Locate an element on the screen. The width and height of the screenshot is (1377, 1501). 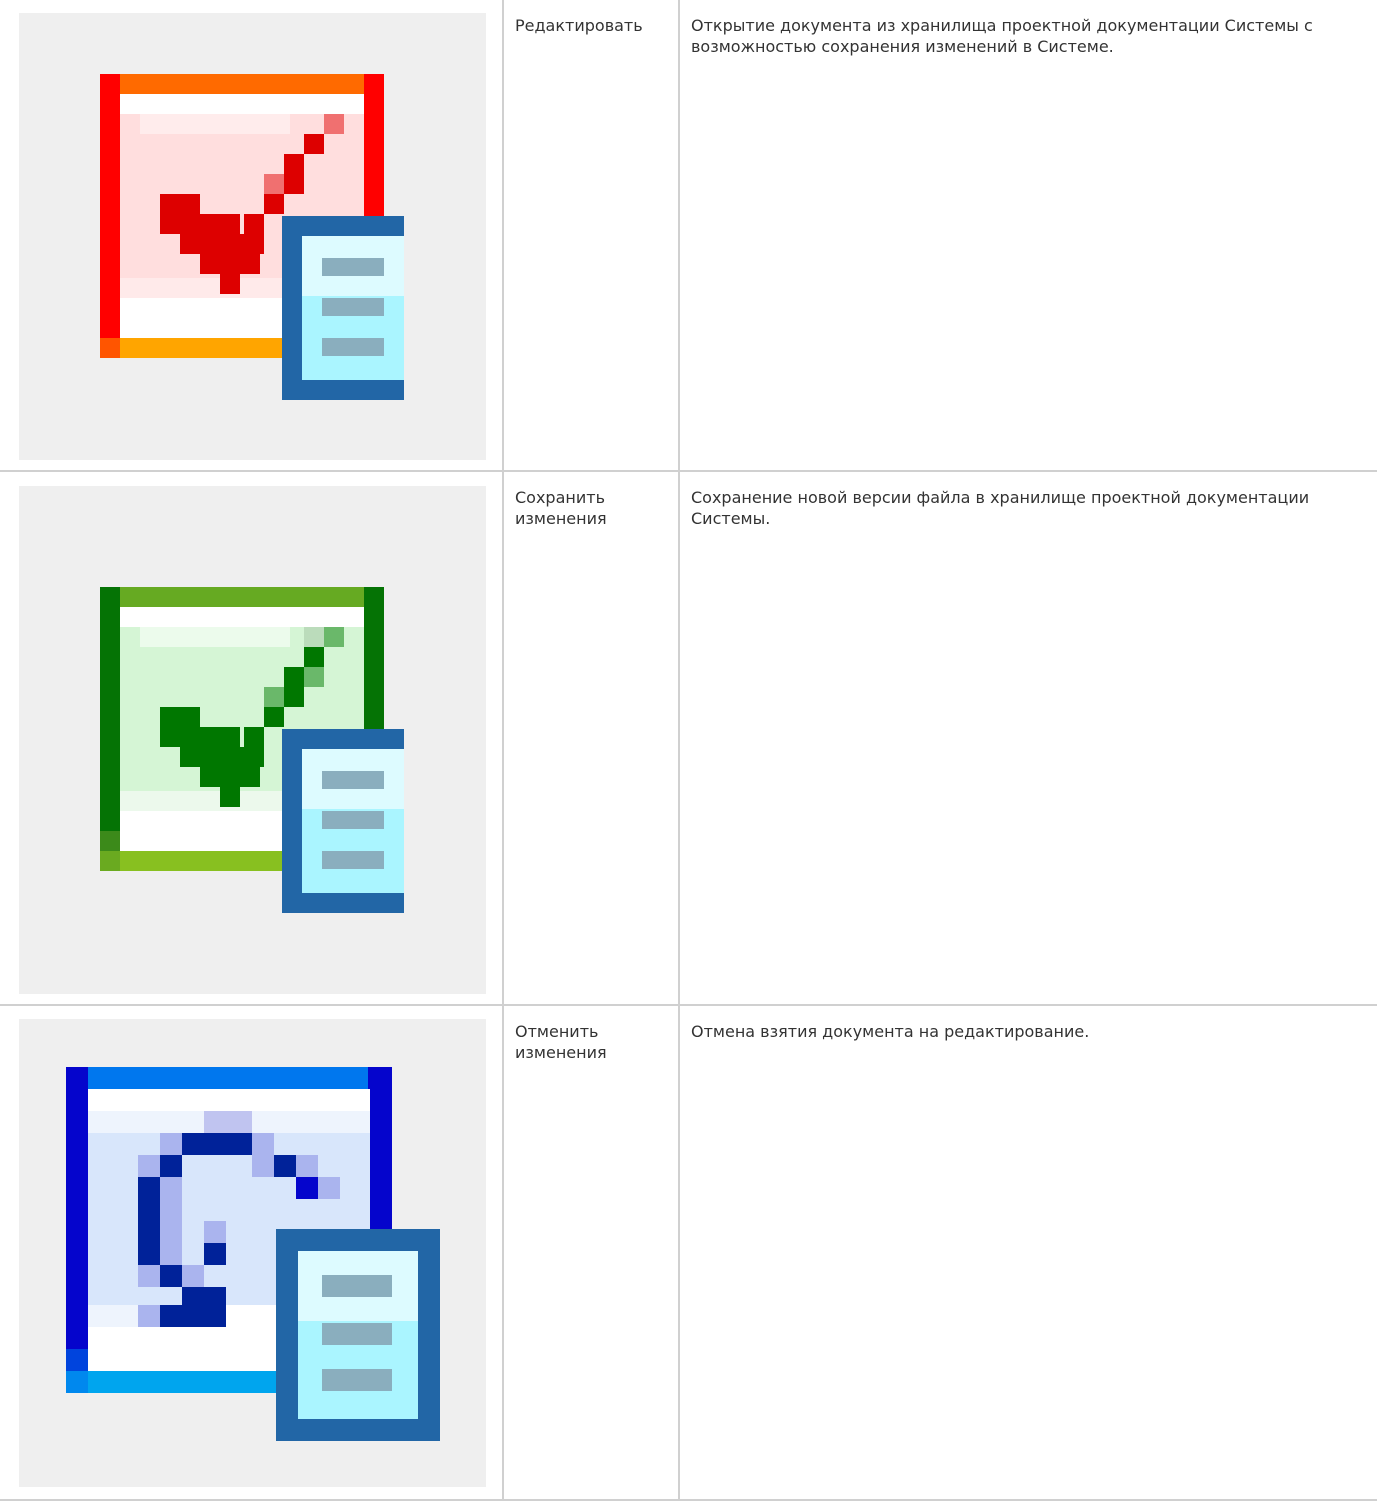
undo-document-icon is located at coordinates (253, 1254).